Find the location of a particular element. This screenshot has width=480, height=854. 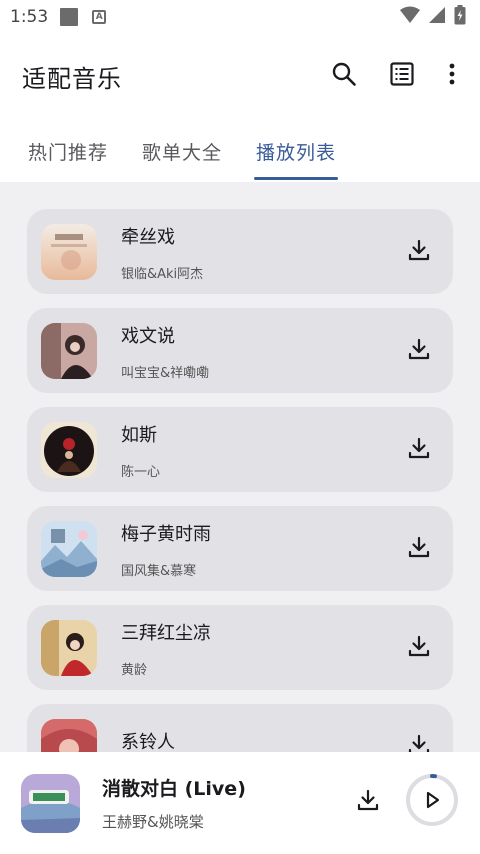

play-button is located at coordinates (432, 800).